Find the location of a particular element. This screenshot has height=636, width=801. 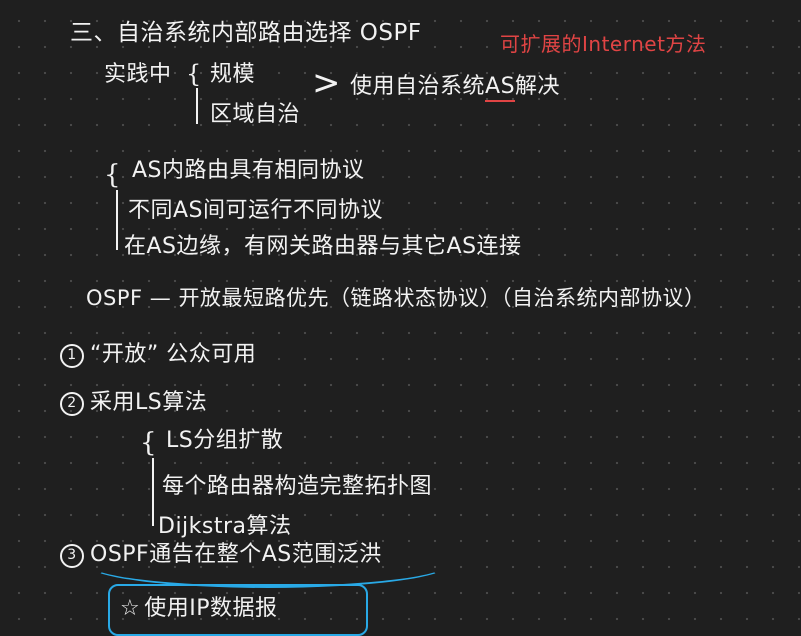

red-annotation: 可扩展的Internet方法 is located at coordinates (603, 44).